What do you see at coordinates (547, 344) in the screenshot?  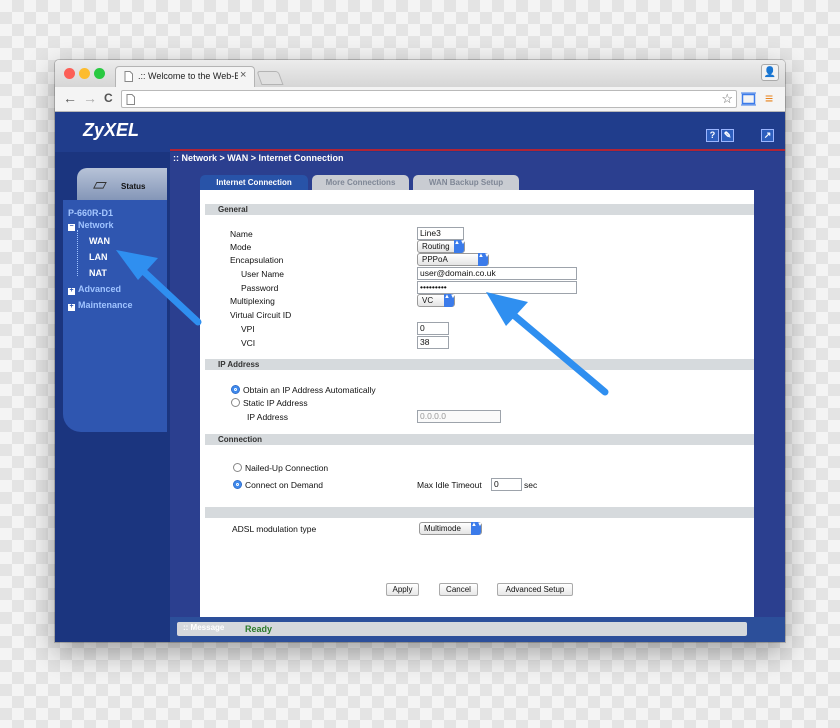 I see `annotation-arrow-password` at bounding box center [547, 344].